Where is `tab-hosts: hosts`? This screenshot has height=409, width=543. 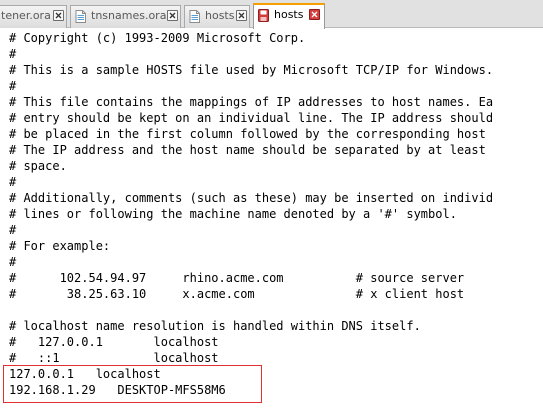 tab-hosts: hosts is located at coordinates (217, 16).